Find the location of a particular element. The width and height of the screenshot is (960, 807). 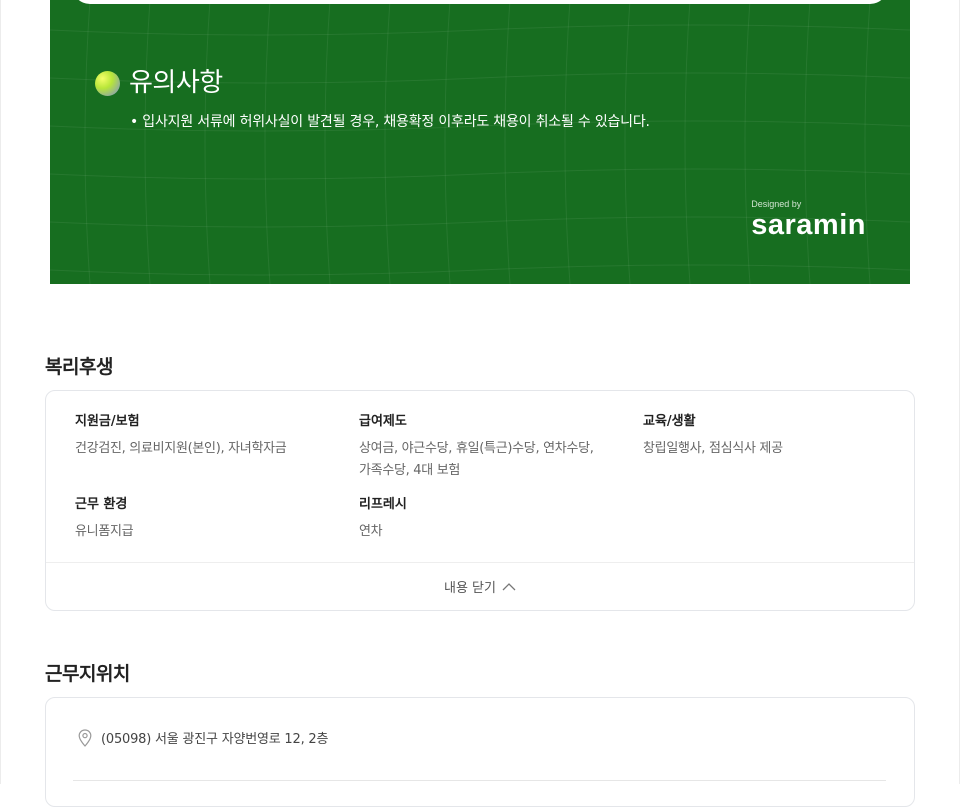

location-divider is located at coordinates (479, 780).